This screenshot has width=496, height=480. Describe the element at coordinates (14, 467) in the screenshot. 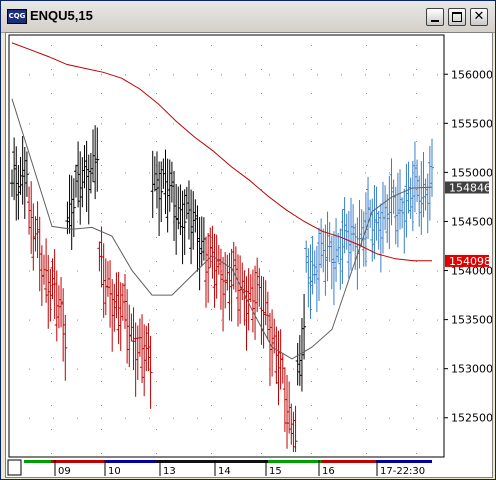

I see `scroll-box` at that location.